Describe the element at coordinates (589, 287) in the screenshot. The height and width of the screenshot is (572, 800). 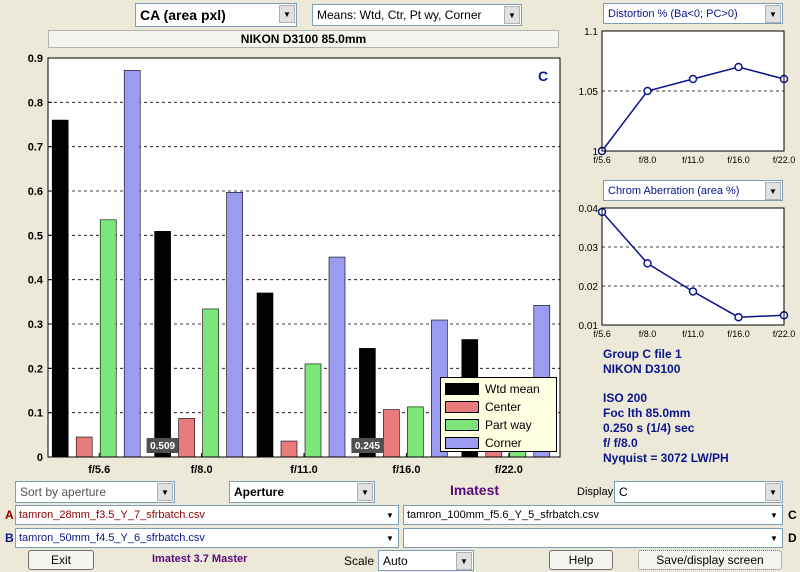
I see `y-tick-label: 0.02` at that location.